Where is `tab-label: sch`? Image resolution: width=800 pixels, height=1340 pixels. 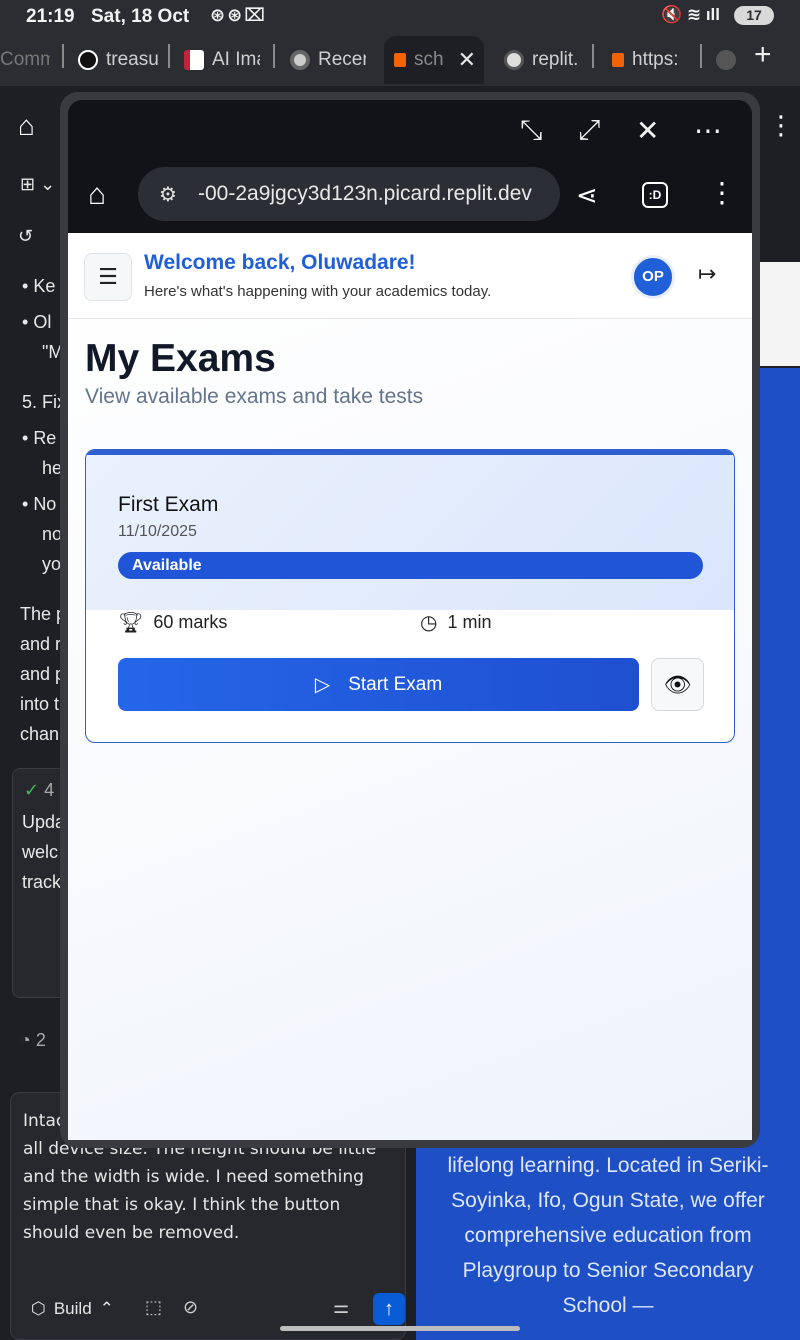
tab-label: sch is located at coordinates (429, 59).